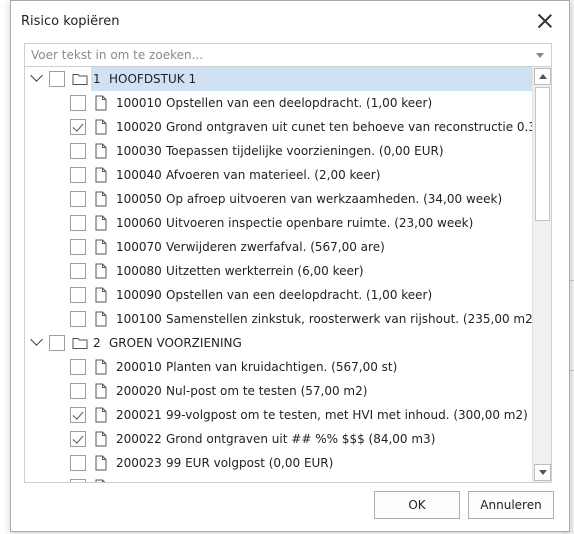 This screenshot has width=574, height=534. What do you see at coordinates (139, 295) in the screenshot?
I see `item-code: 100090` at bounding box center [139, 295].